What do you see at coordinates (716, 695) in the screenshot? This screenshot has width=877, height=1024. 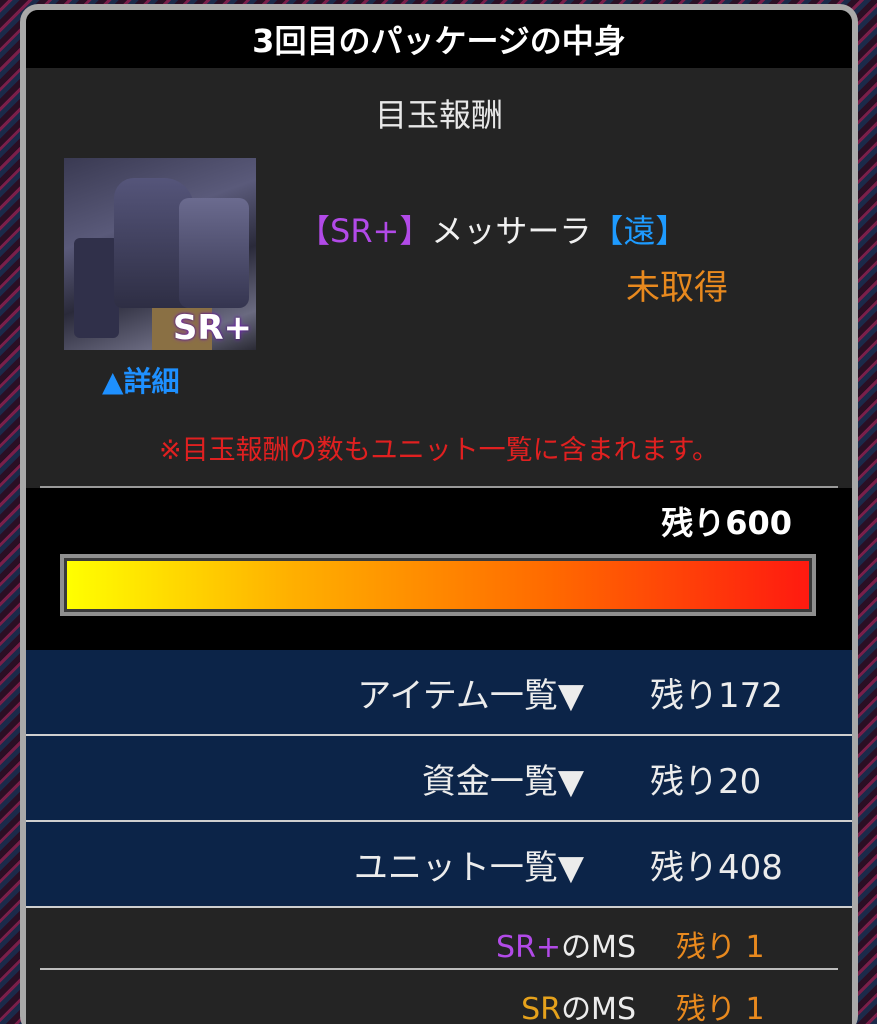 I see `item-list-remaining: 残り172` at bounding box center [716, 695].